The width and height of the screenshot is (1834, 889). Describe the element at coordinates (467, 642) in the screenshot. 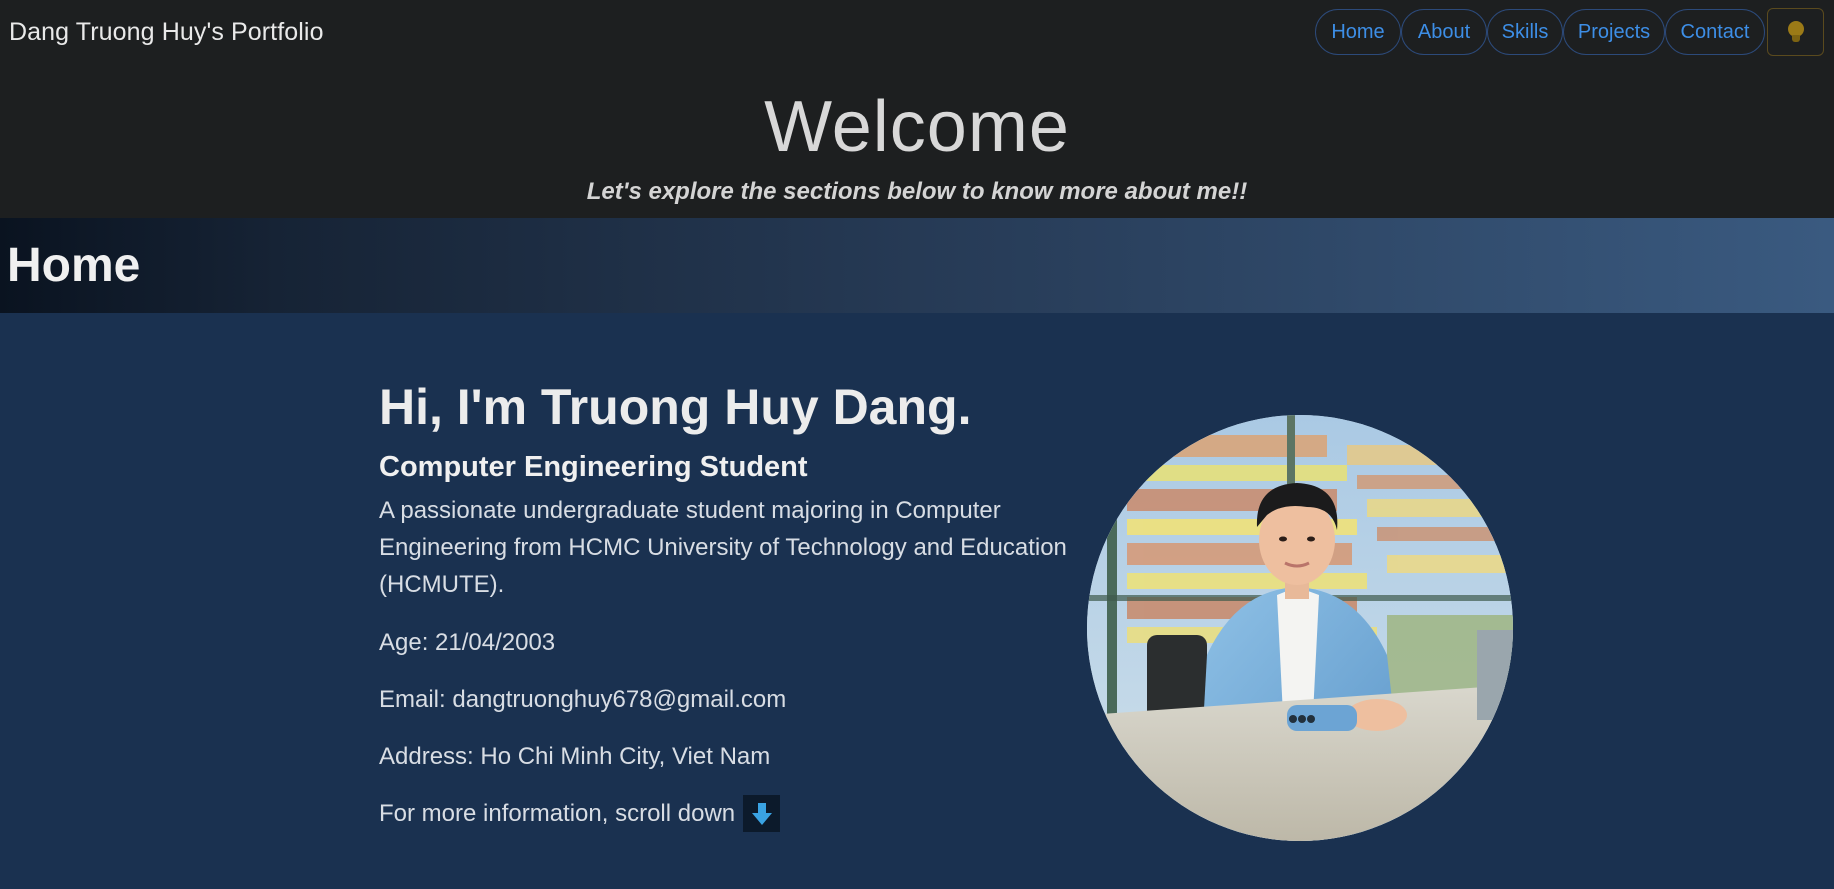

I see `intro-age: Age: 21/04/2003` at that location.